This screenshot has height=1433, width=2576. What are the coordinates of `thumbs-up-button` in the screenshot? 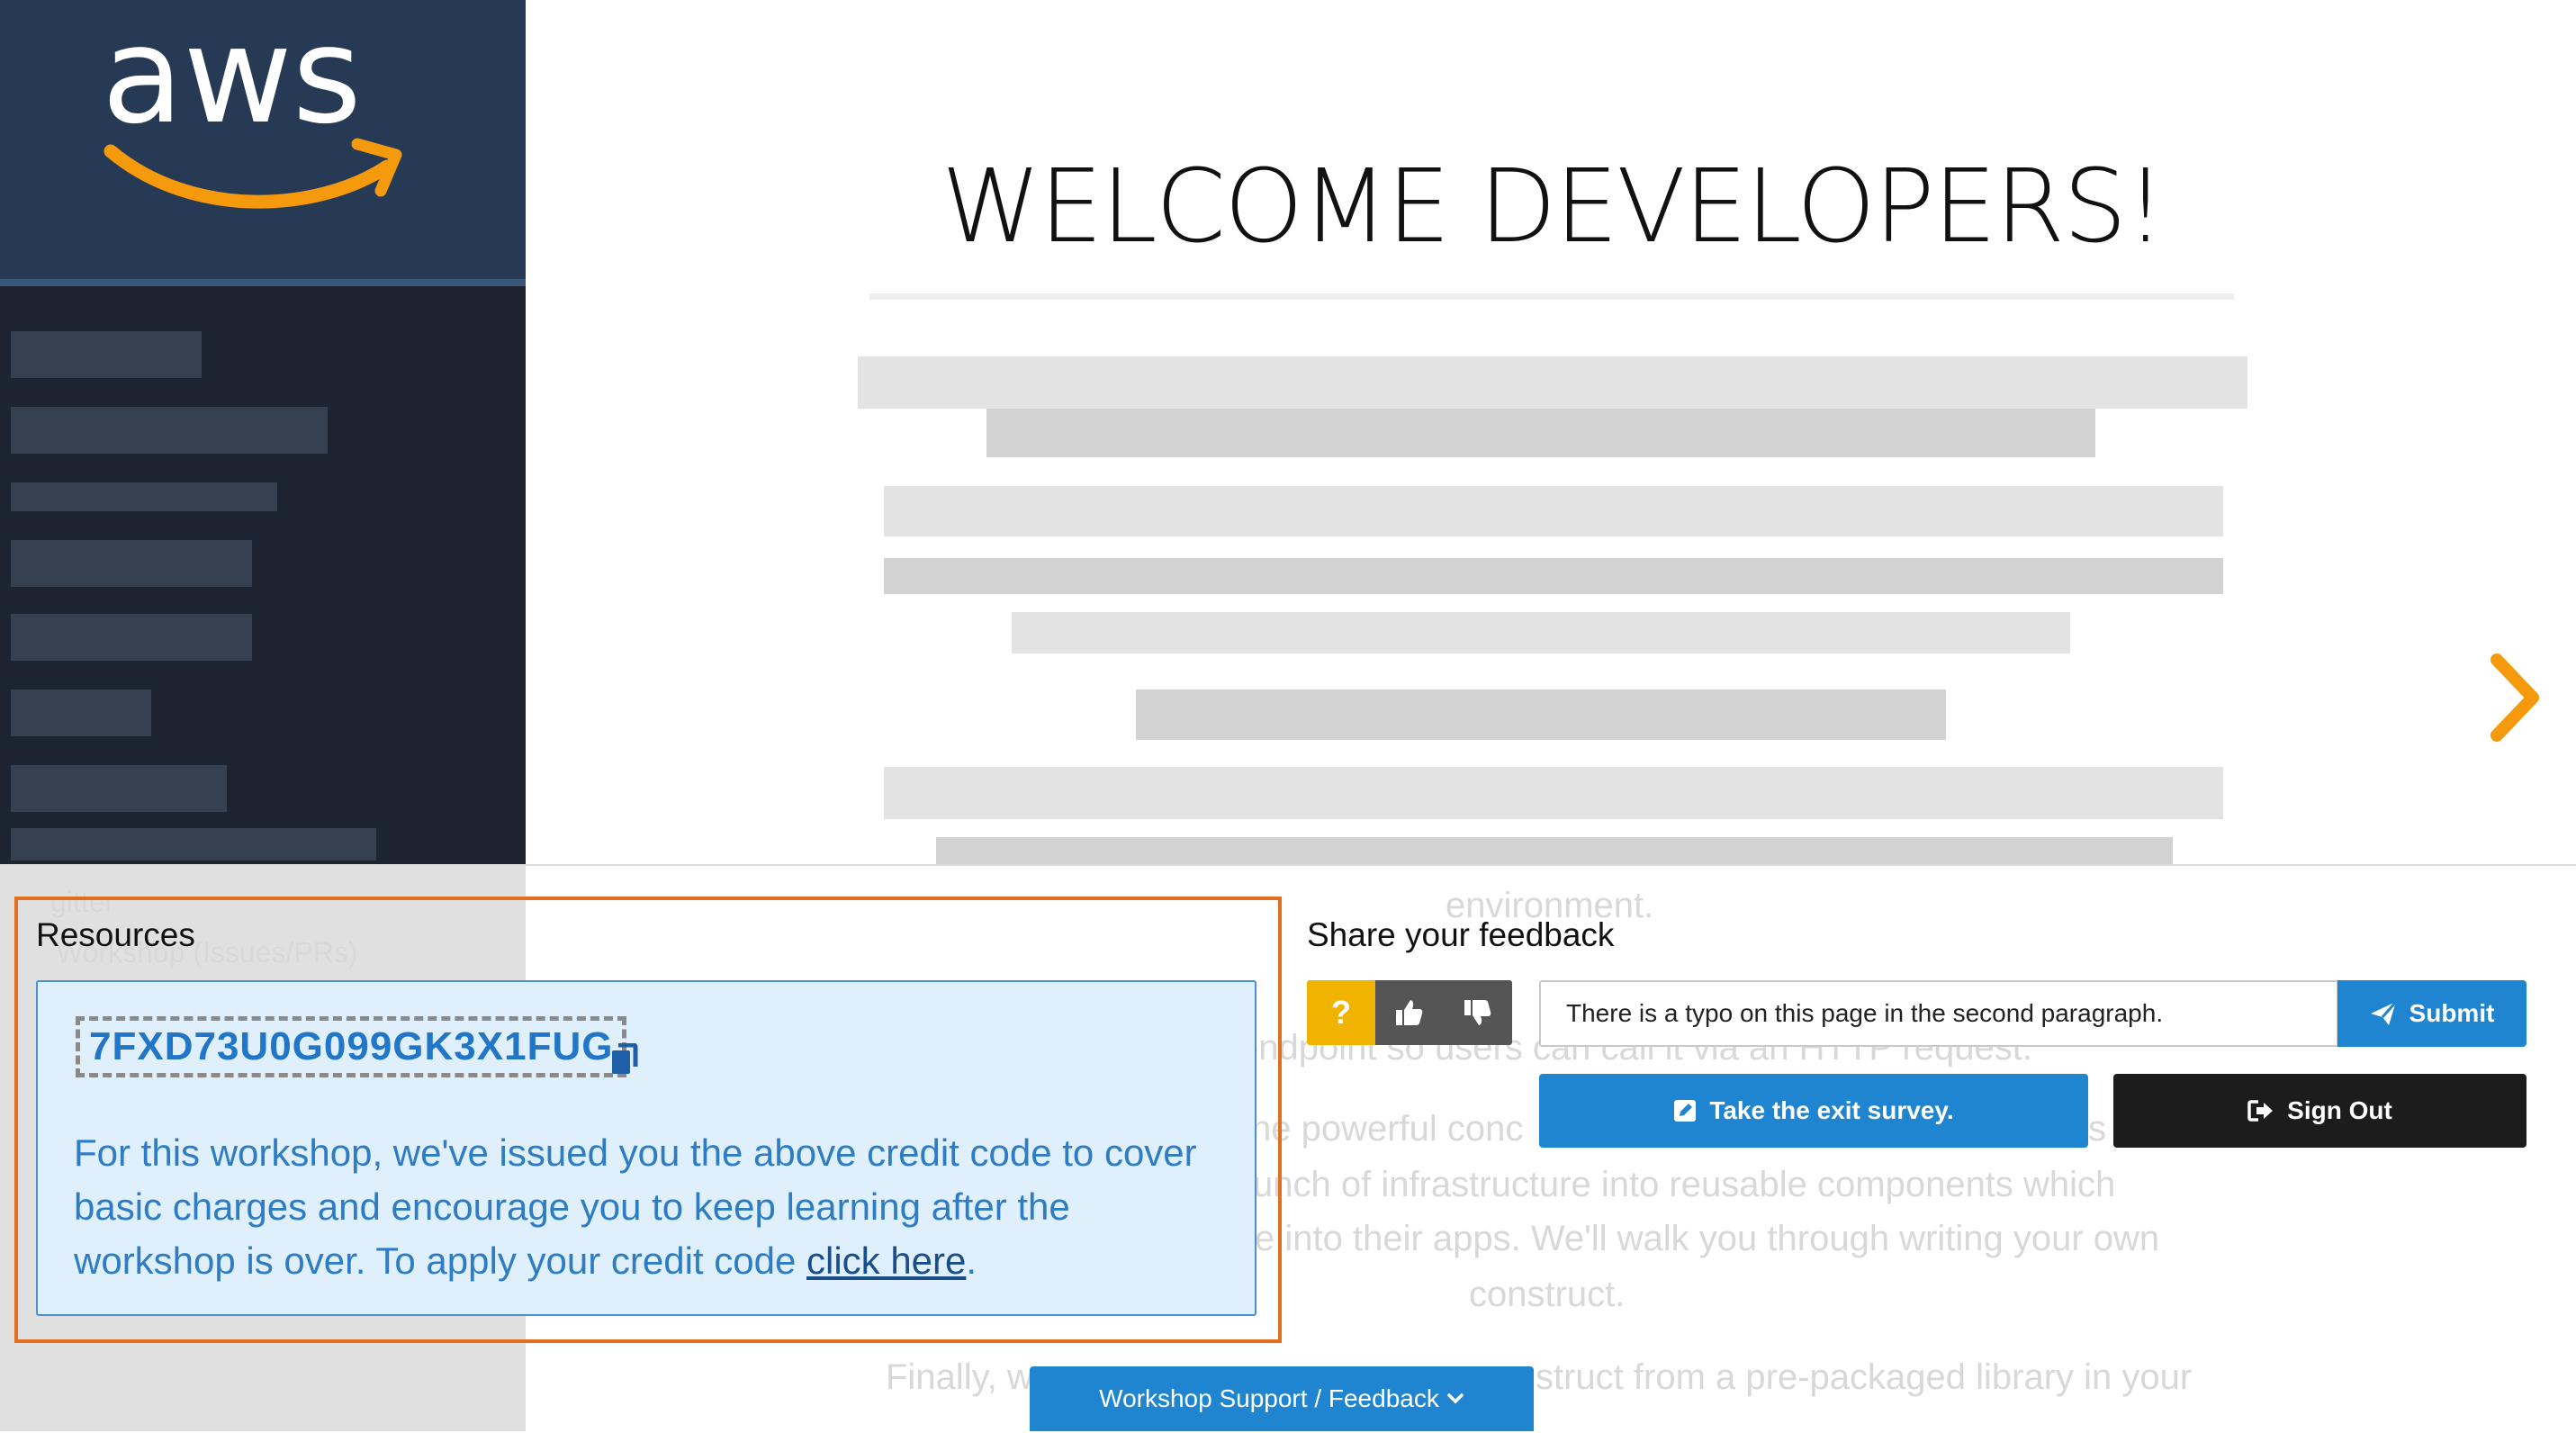 It's located at (1409, 1013).